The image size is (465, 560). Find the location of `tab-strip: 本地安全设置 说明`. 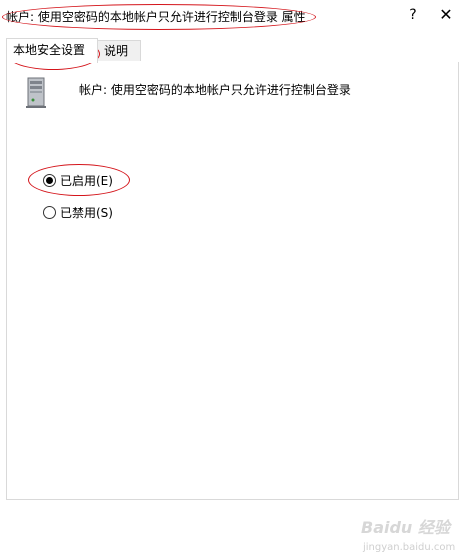

tab-strip: 本地安全设置 说明 is located at coordinates (232, 50).